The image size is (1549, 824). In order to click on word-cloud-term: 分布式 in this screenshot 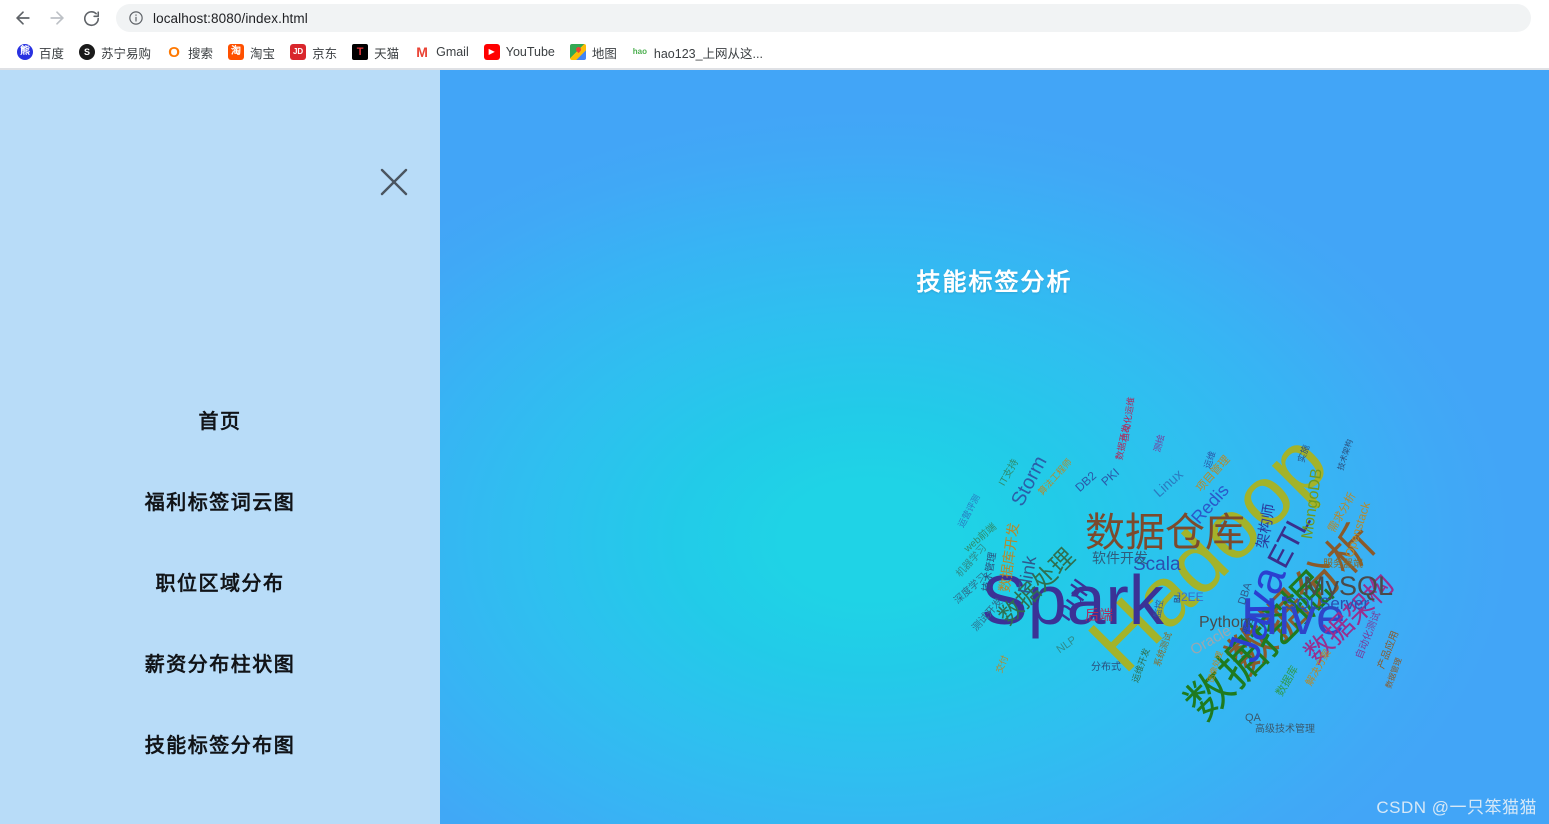, I will do `click(1106, 668)`.